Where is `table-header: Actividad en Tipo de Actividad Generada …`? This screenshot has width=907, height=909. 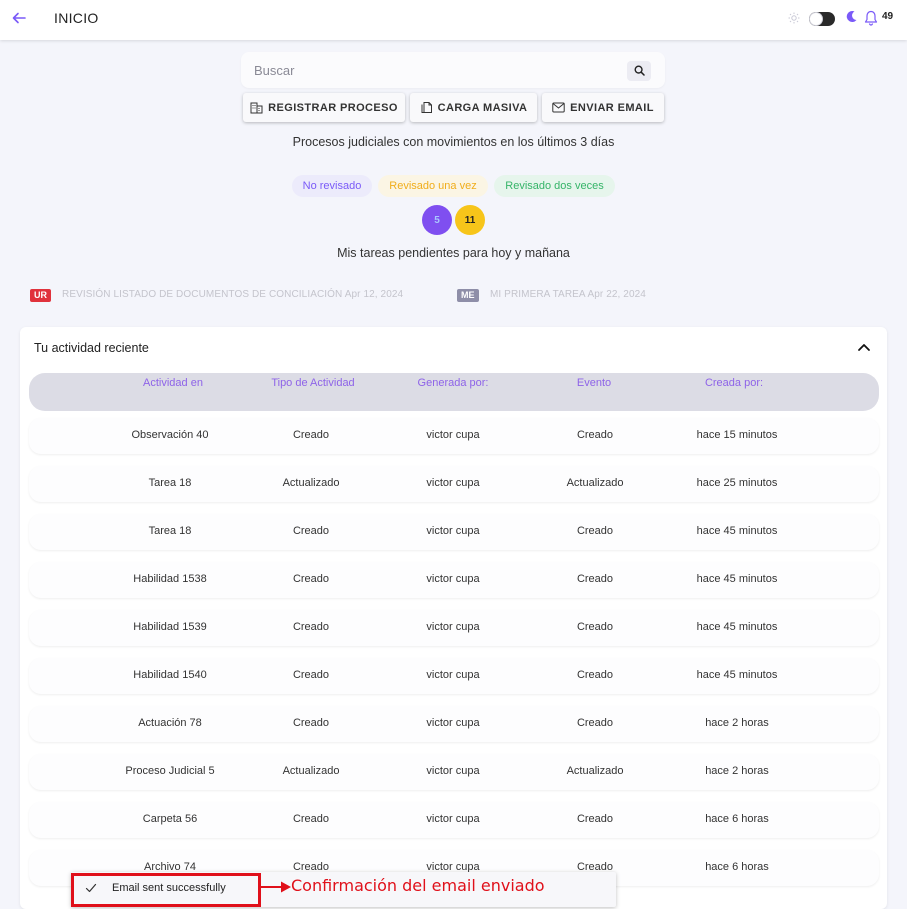
table-header: Actividad en Tipo de Actividad Generada … is located at coordinates (454, 392).